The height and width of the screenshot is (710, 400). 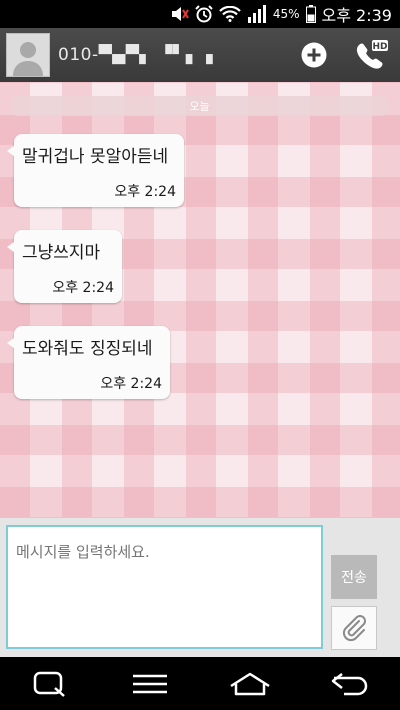 I want to click on menu-button, so click(x=150, y=684).